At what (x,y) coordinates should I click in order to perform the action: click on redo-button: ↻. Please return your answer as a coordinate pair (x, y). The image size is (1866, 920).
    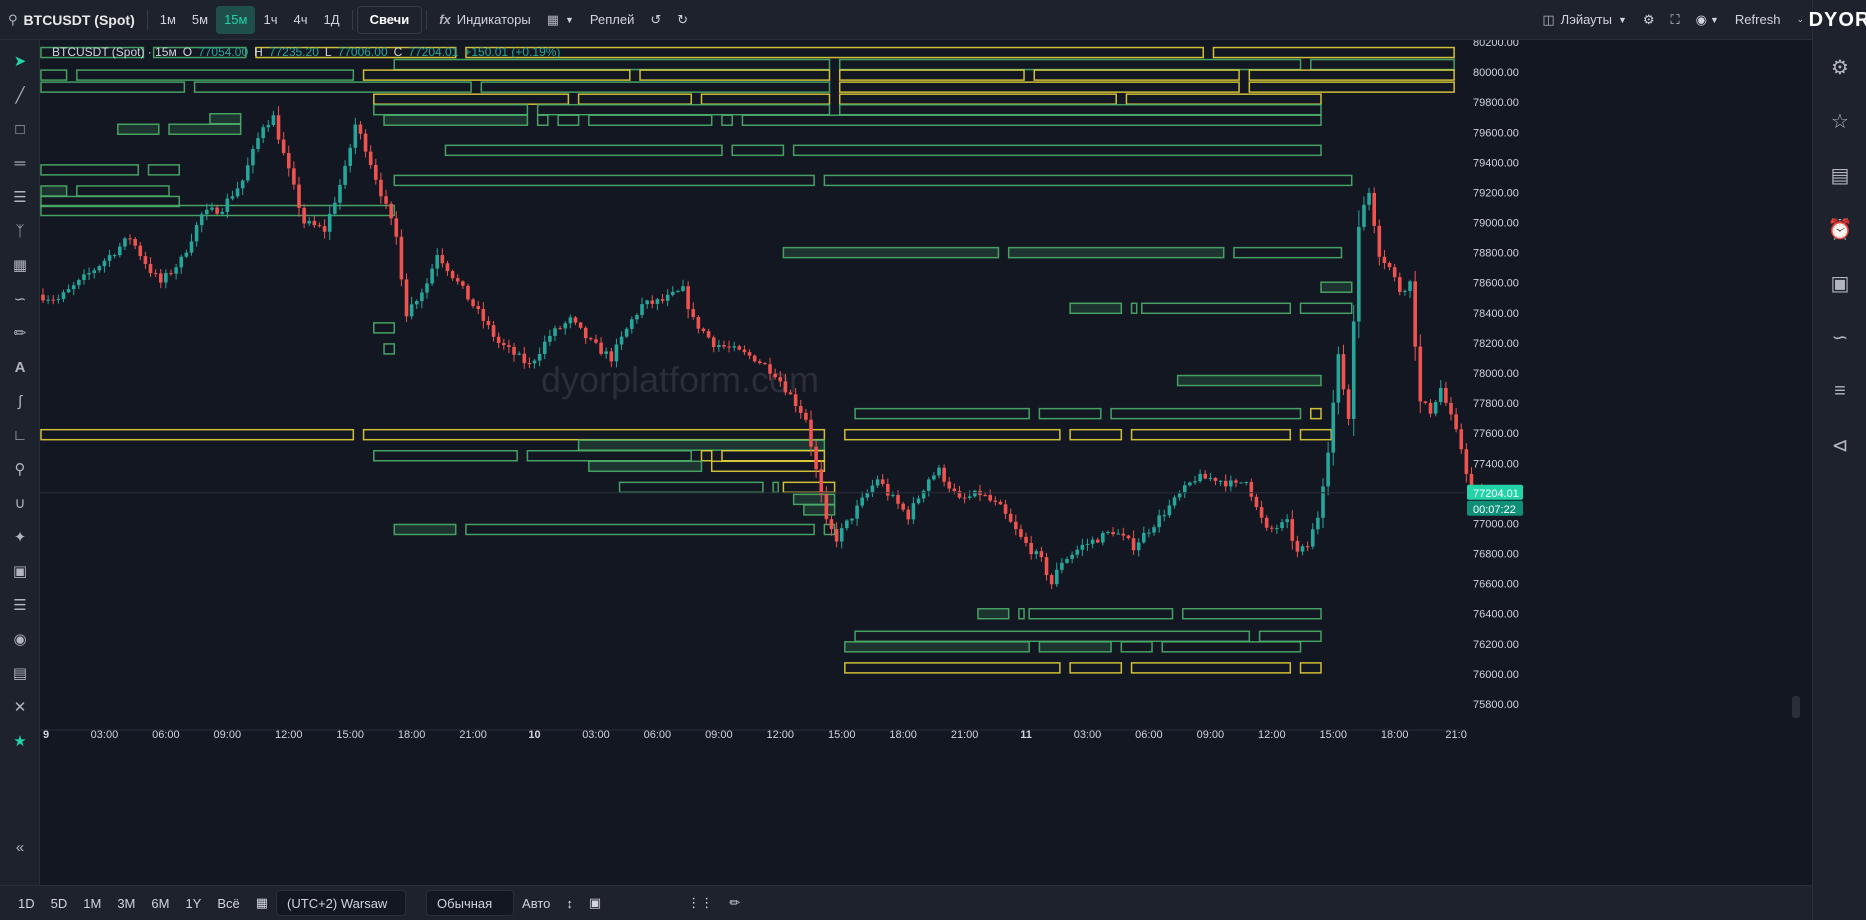
    Looking at the image, I should click on (682, 20).